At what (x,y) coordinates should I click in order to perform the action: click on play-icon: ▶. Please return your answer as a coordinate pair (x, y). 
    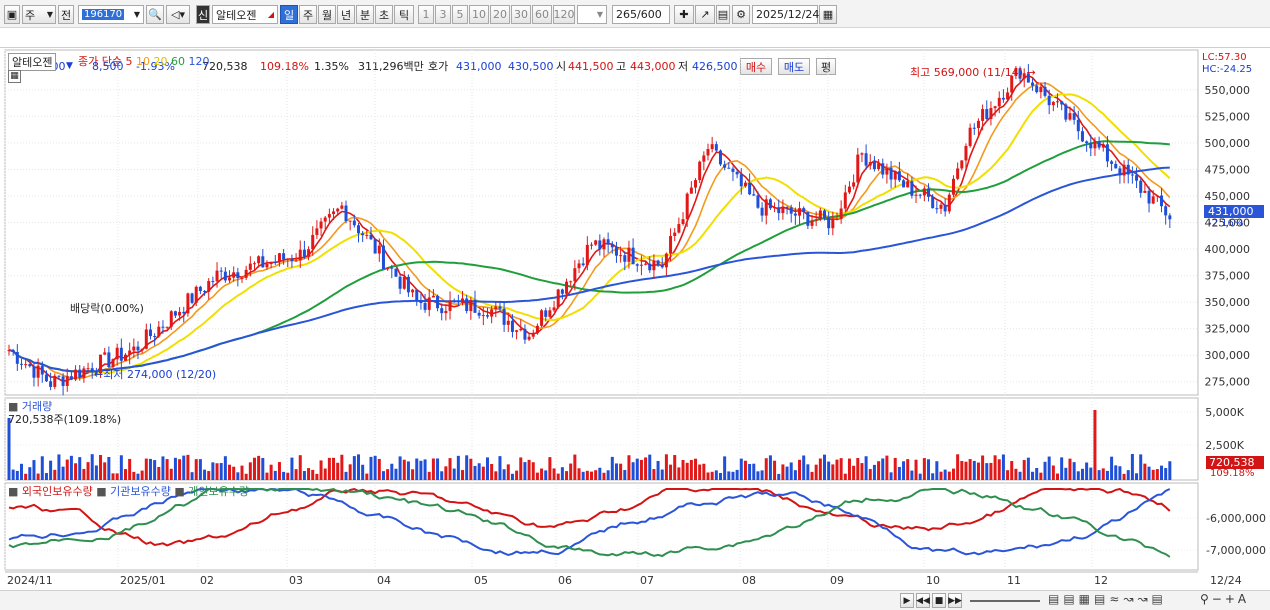
    Looking at the image, I should click on (907, 600).